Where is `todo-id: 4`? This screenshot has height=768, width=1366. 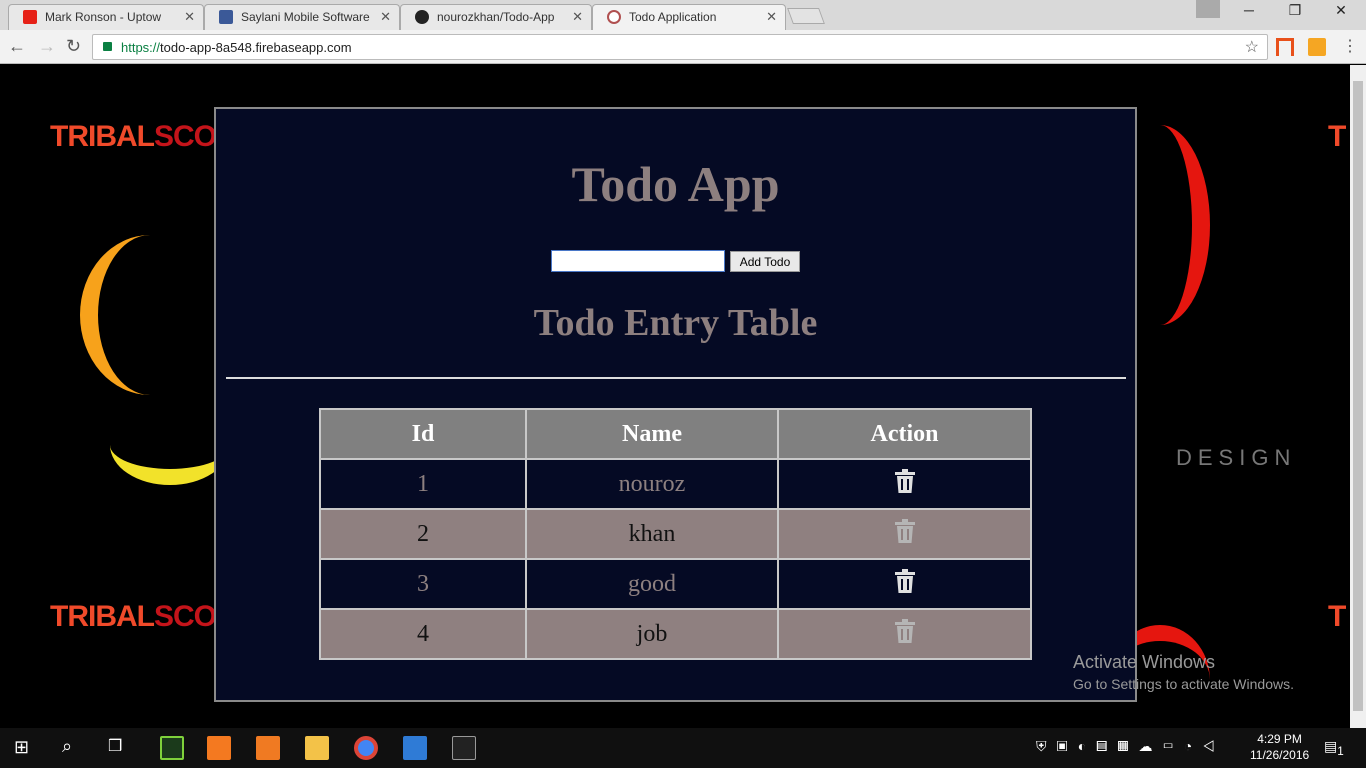 todo-id: 4 is located at coordinates (423, 634).